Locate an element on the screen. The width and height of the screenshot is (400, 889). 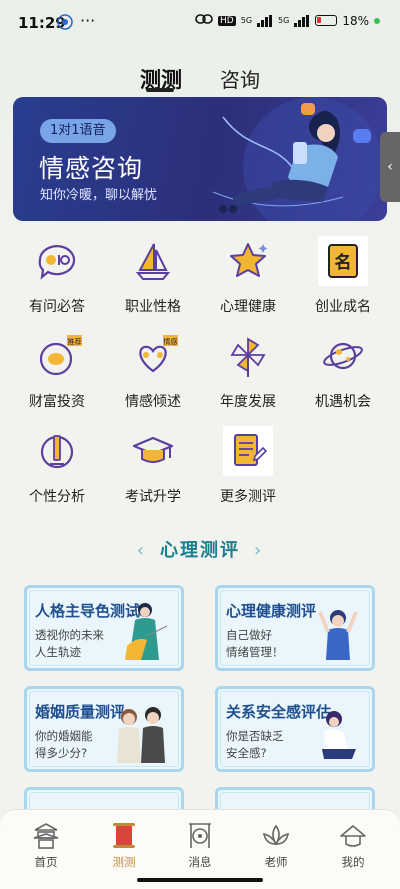
nav-mine: 我的 is located at coordinates (353, 845).